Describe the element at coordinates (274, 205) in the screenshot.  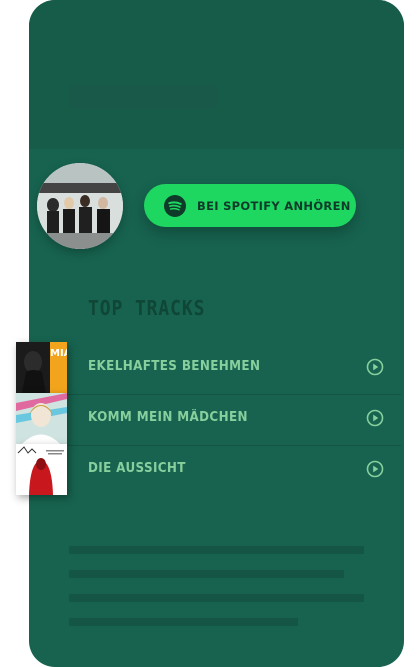
I see `listen-on-spotify-label: BEI SPOTIFY ANHÖREN` at that location.